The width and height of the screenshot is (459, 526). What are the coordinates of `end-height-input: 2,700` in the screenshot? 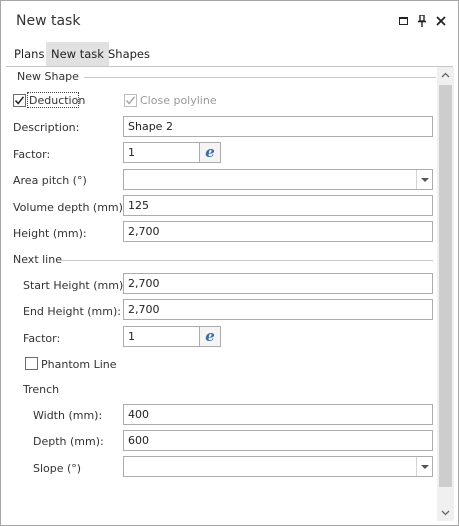 It's located at (278, 309).